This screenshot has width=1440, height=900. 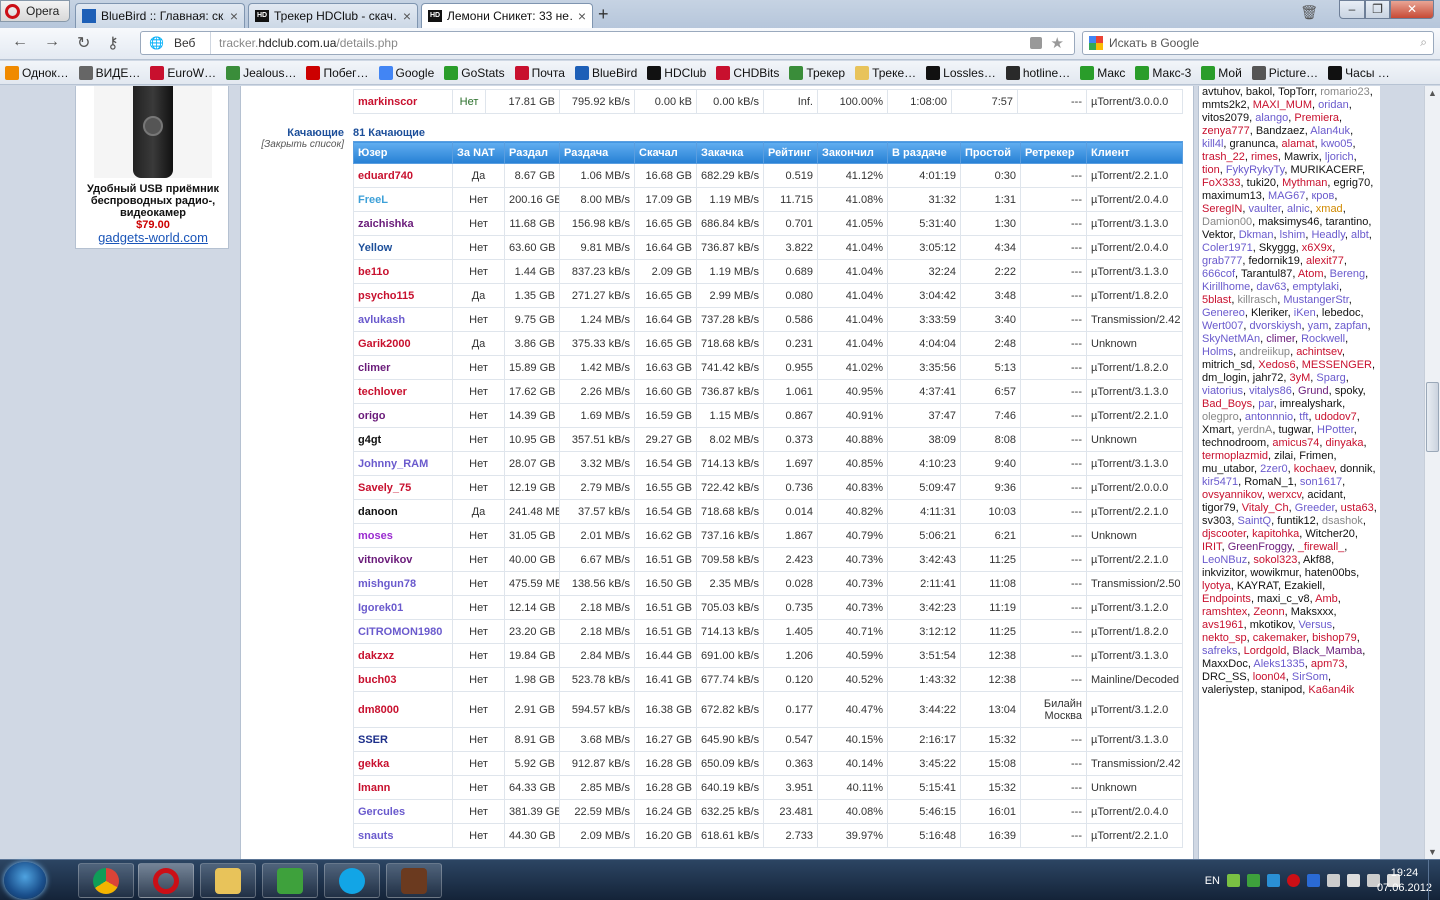 I want to click on peer-username: climer, so click(x=403, y=367).